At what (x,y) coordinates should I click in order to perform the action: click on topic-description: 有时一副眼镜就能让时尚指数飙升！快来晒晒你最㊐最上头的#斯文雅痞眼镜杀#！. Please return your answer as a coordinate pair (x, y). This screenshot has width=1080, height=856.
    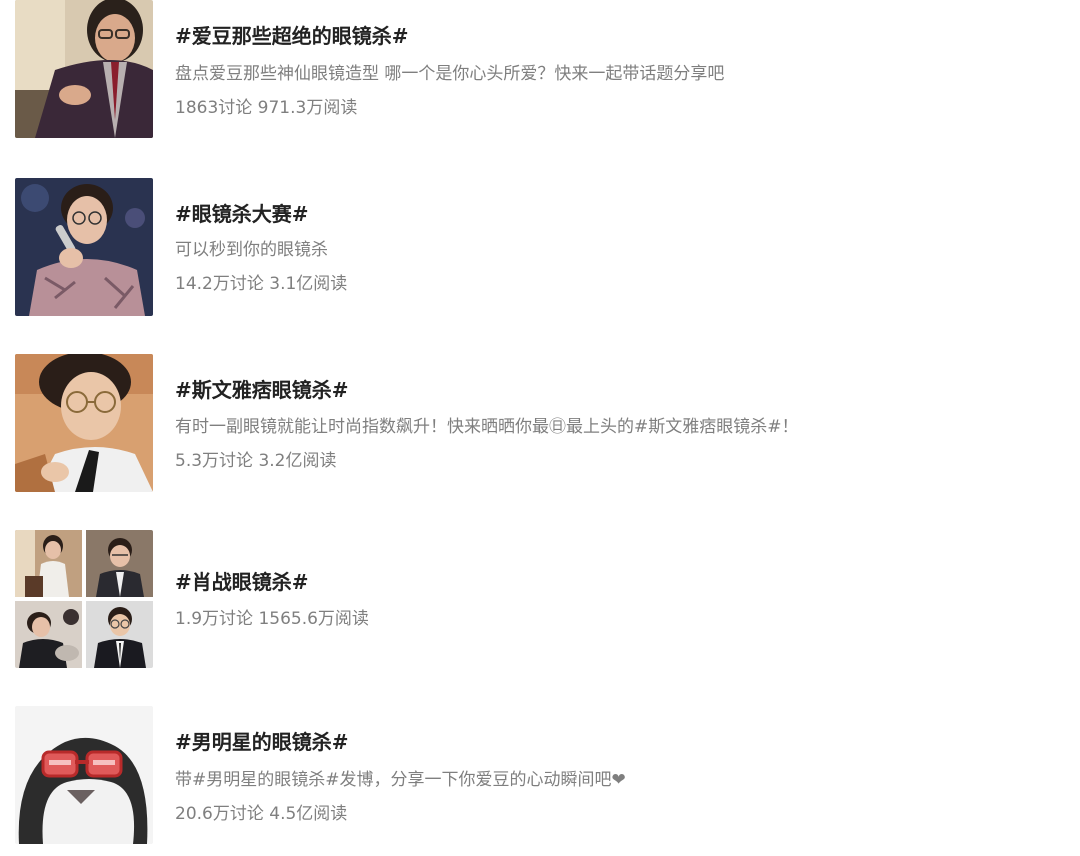
    Looking at the image, I should click on (487, 427).